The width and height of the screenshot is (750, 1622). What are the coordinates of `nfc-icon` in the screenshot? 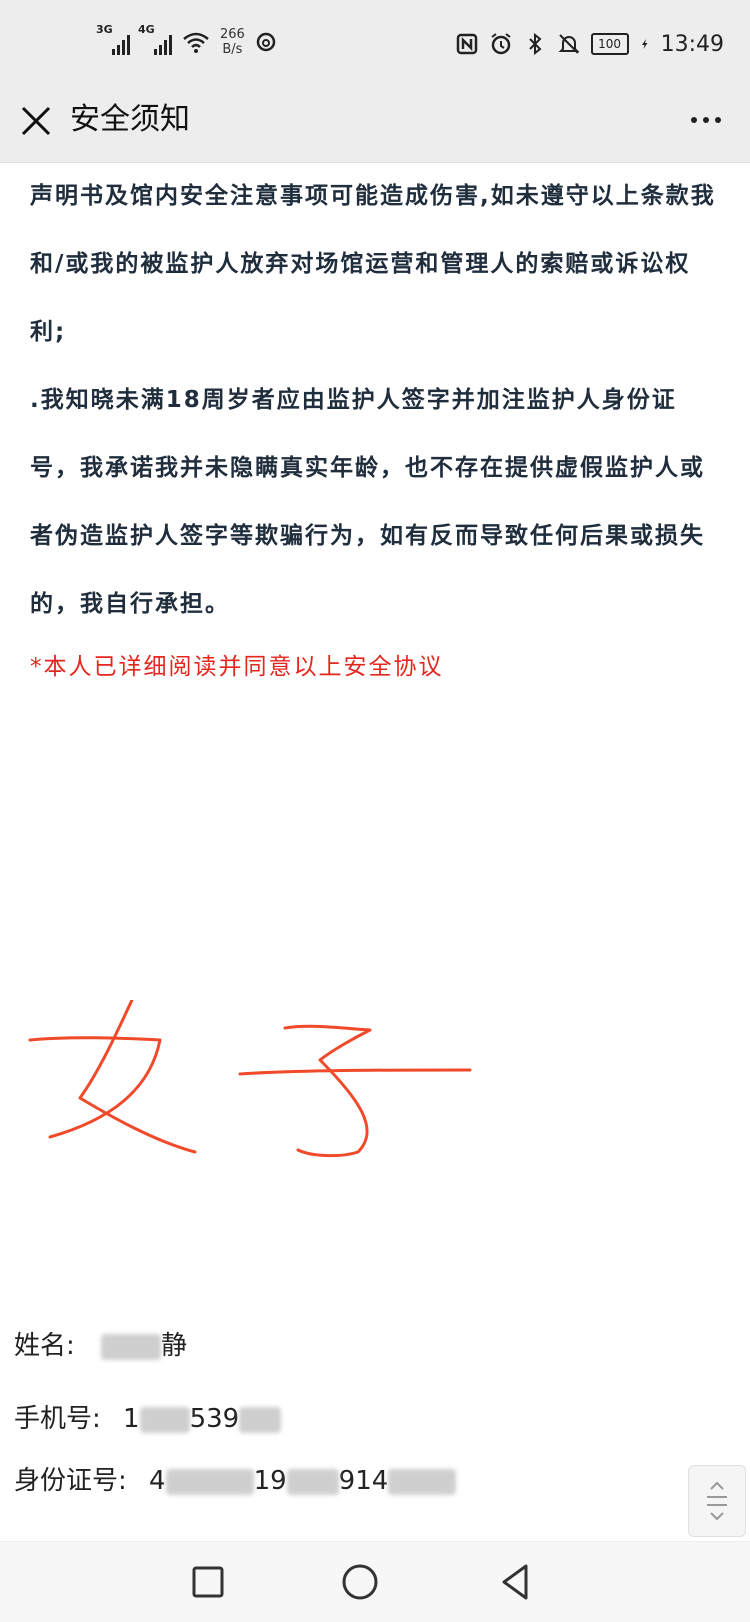 It's located at (466, 44).